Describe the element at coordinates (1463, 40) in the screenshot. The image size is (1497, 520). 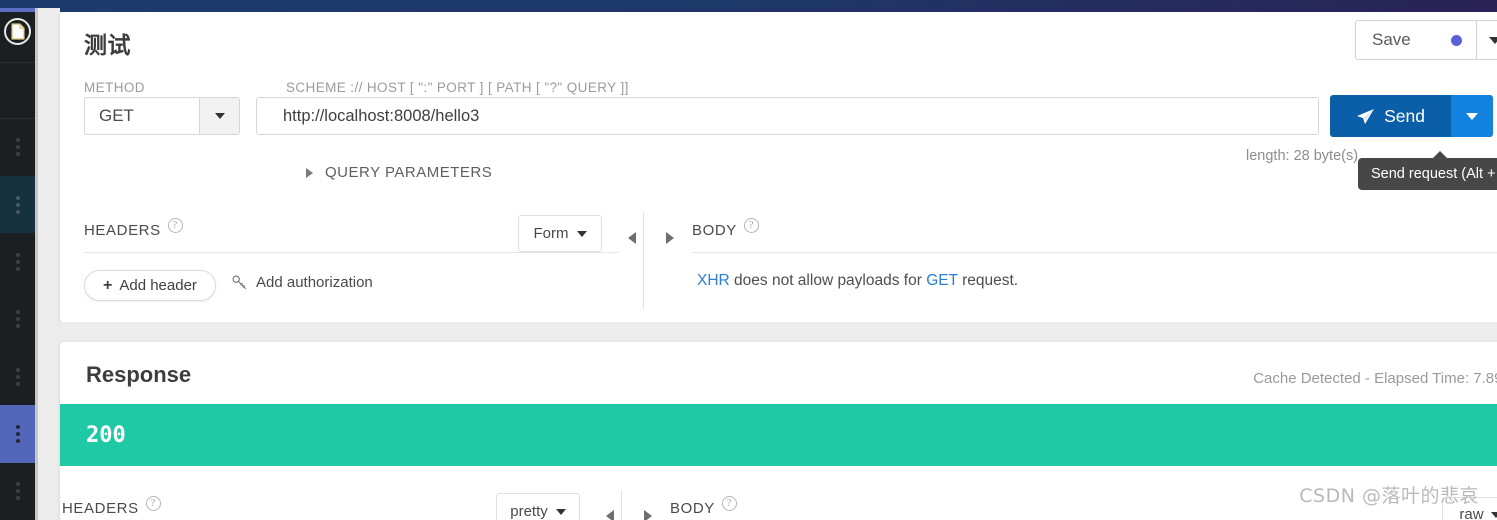
I see `save-status-dot` at that location.